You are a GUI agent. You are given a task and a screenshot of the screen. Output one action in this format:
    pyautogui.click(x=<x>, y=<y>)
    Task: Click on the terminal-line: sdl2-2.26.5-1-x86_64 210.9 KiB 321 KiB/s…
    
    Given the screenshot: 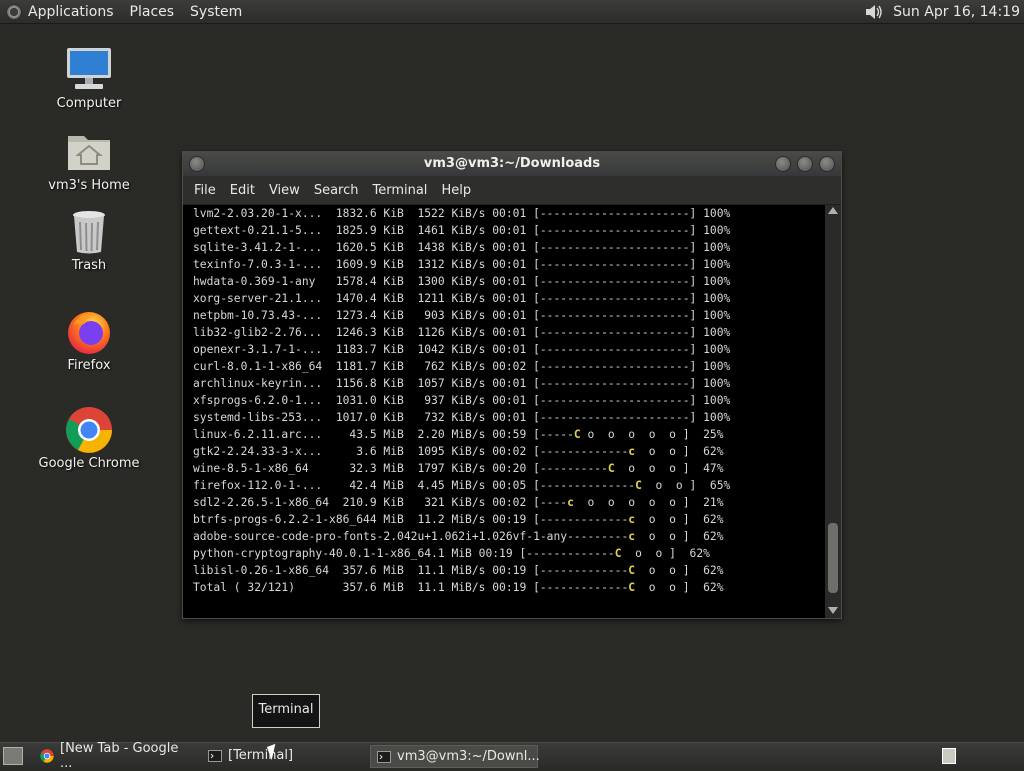 What is the action you would take?
    pyautogui.click(x=461, y=502)
    